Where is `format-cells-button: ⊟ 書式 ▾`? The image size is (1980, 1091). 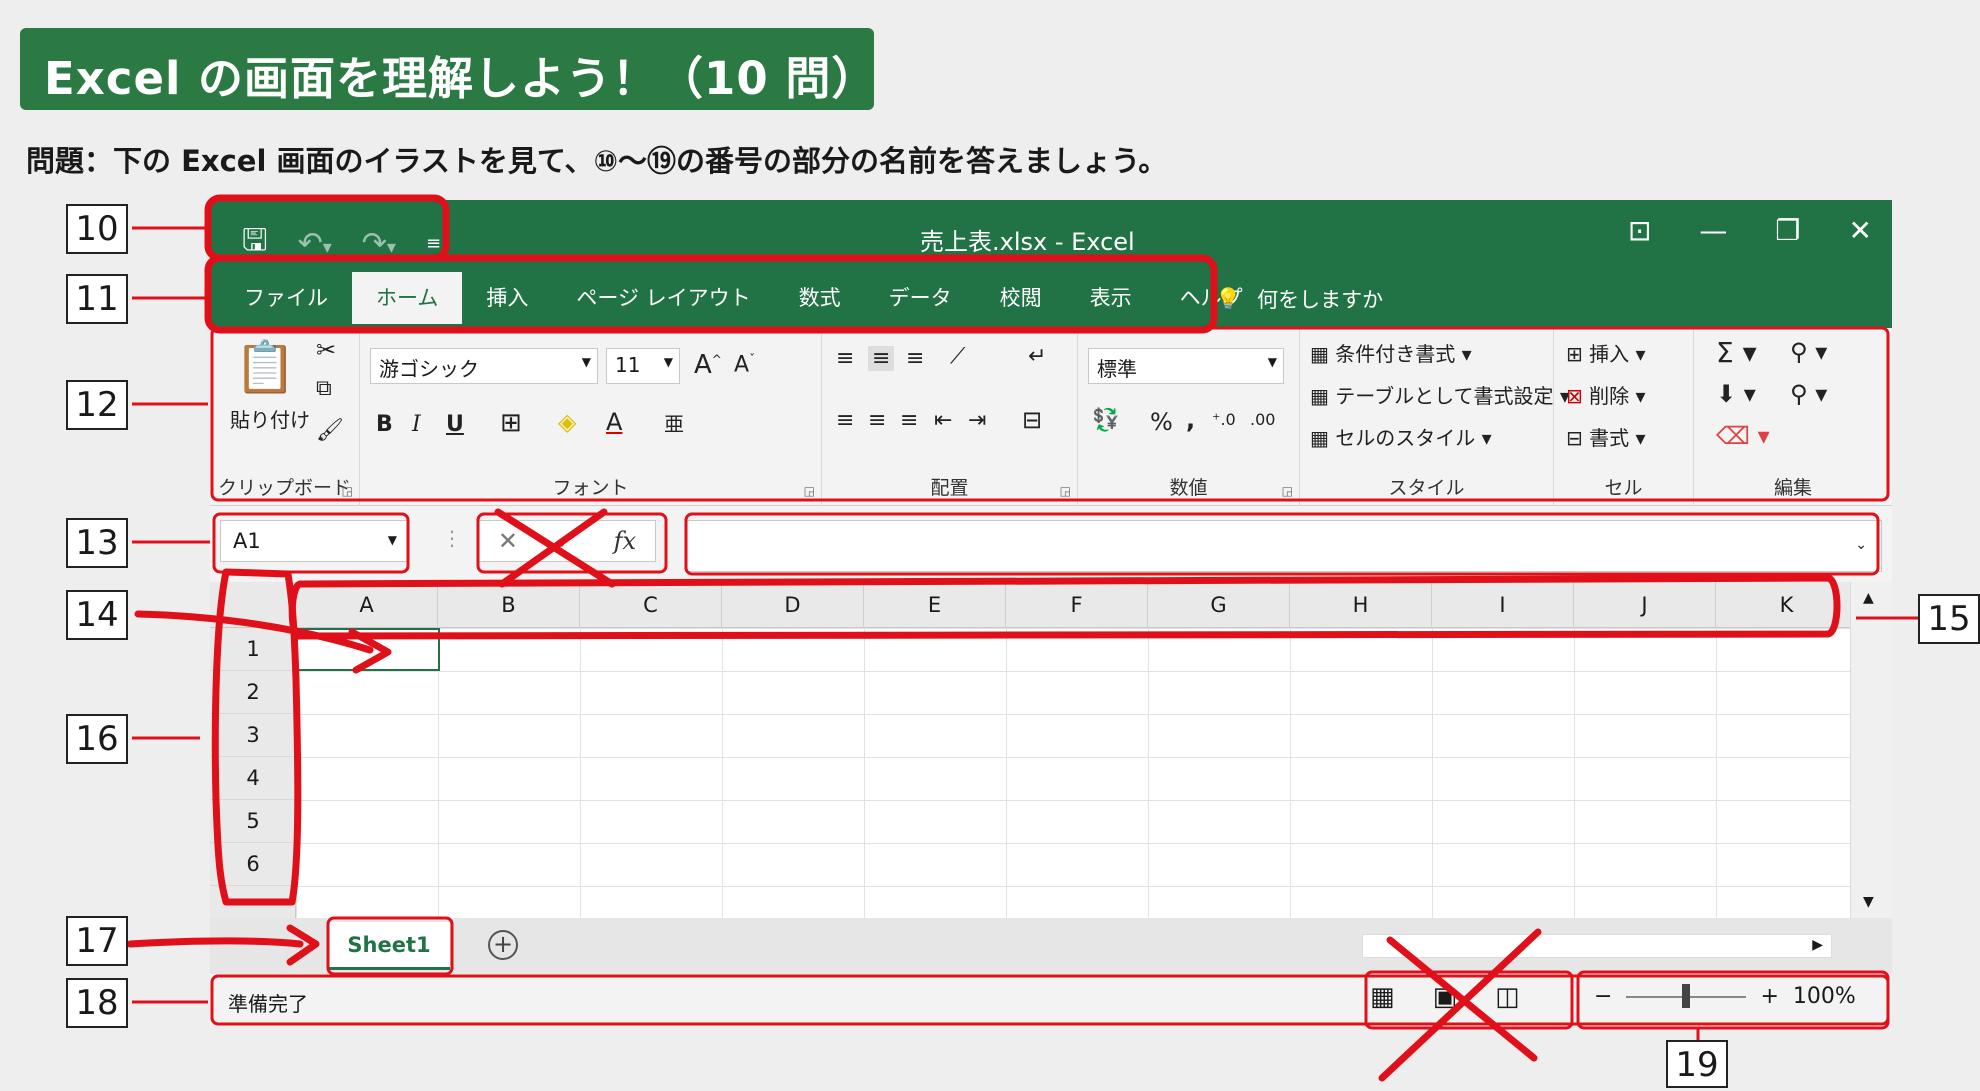
format-cells-button: ⊟ 書式 ▾ is located at coordinates (1606, 436).